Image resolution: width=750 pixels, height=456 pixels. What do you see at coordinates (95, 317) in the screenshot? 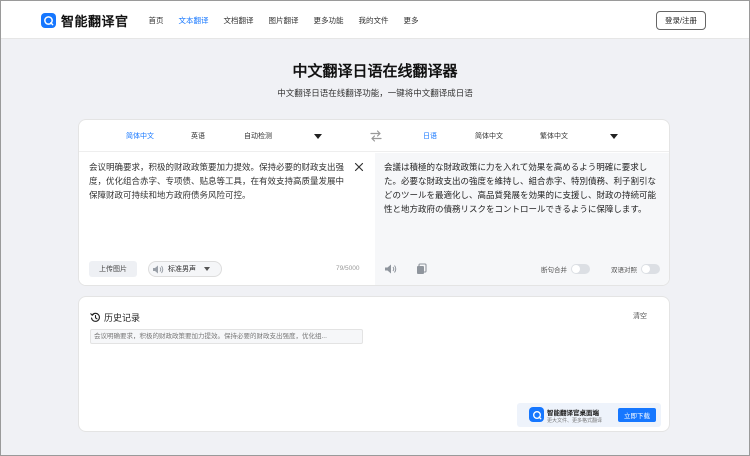
I see `history-icon` at bounding box center [95, 317].